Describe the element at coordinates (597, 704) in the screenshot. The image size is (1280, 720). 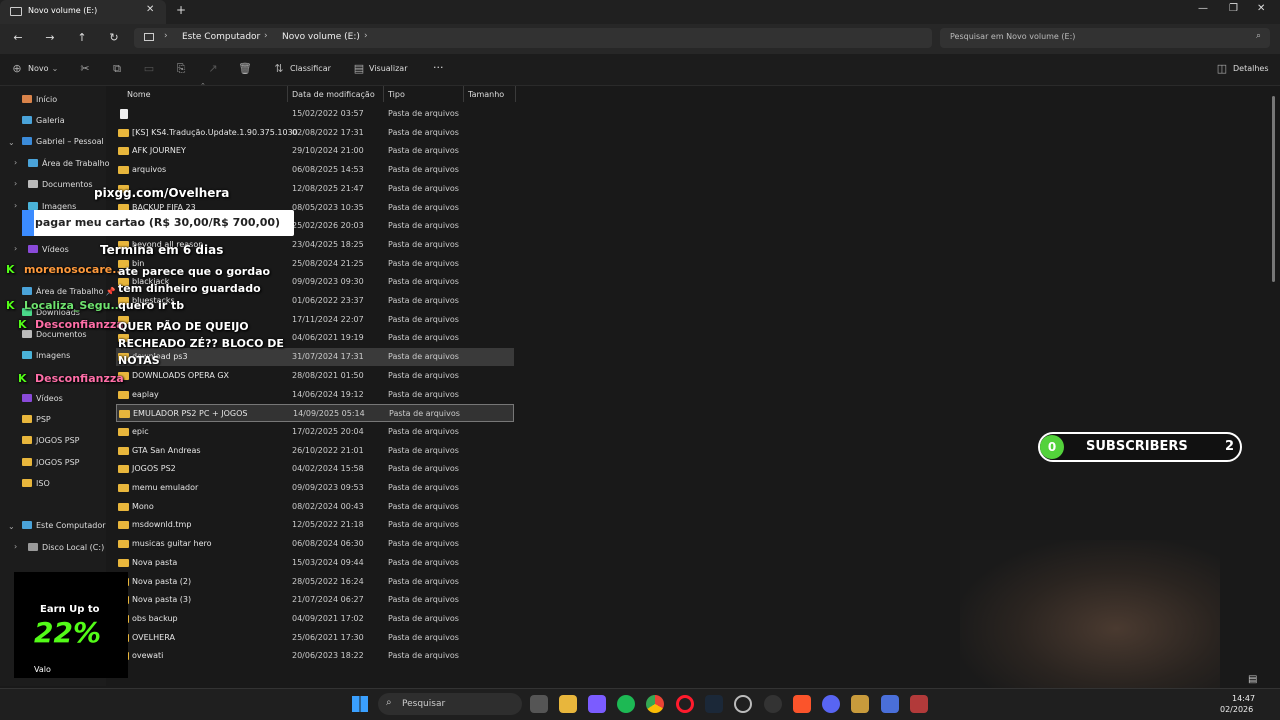
I see `app-grid-icon` at that location.